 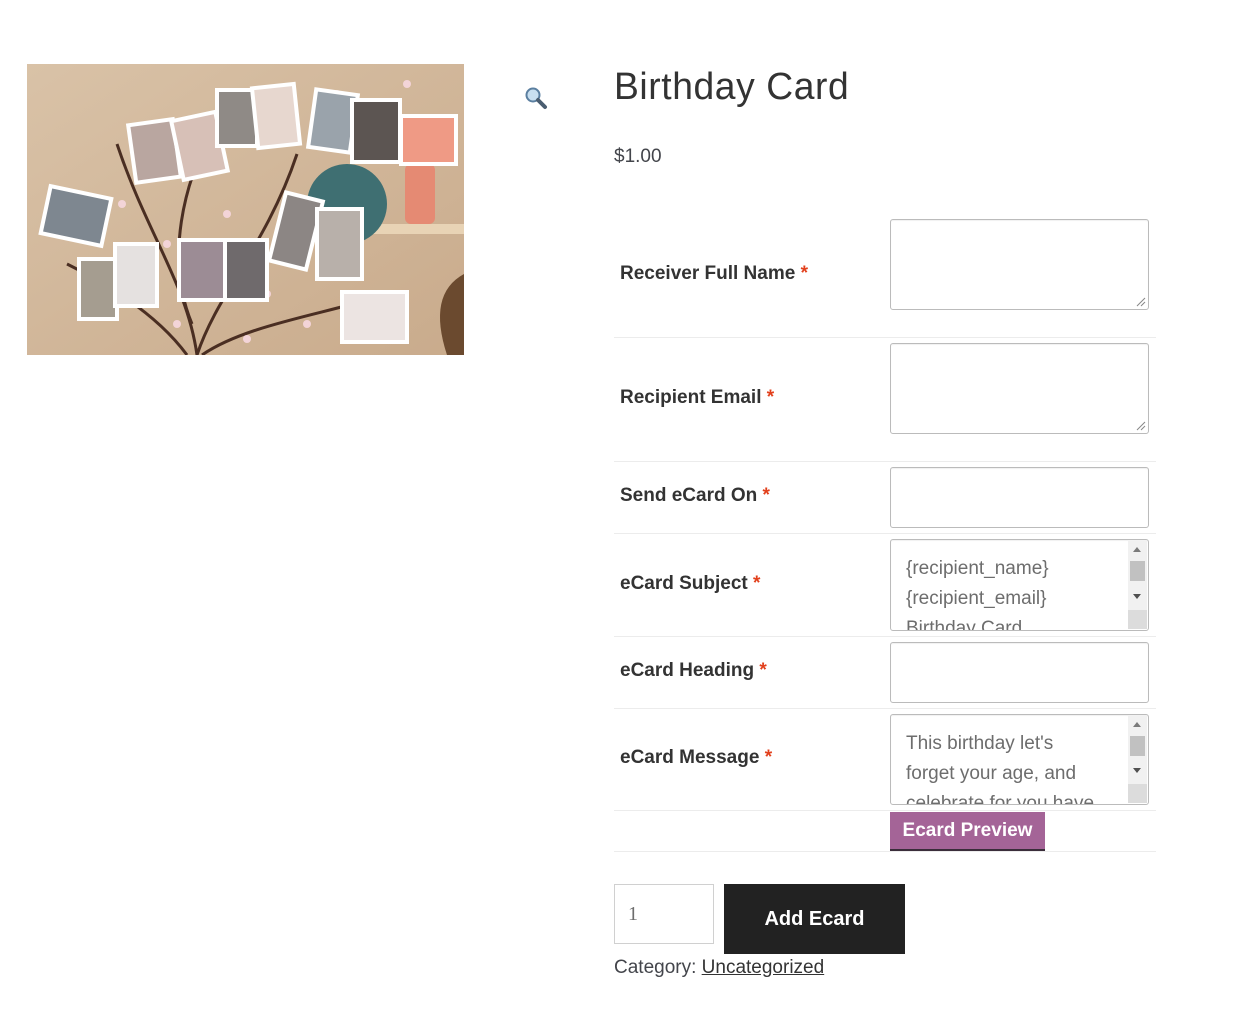 I want to click on zoom-magnifier-icon, so click(x=537, y=98).